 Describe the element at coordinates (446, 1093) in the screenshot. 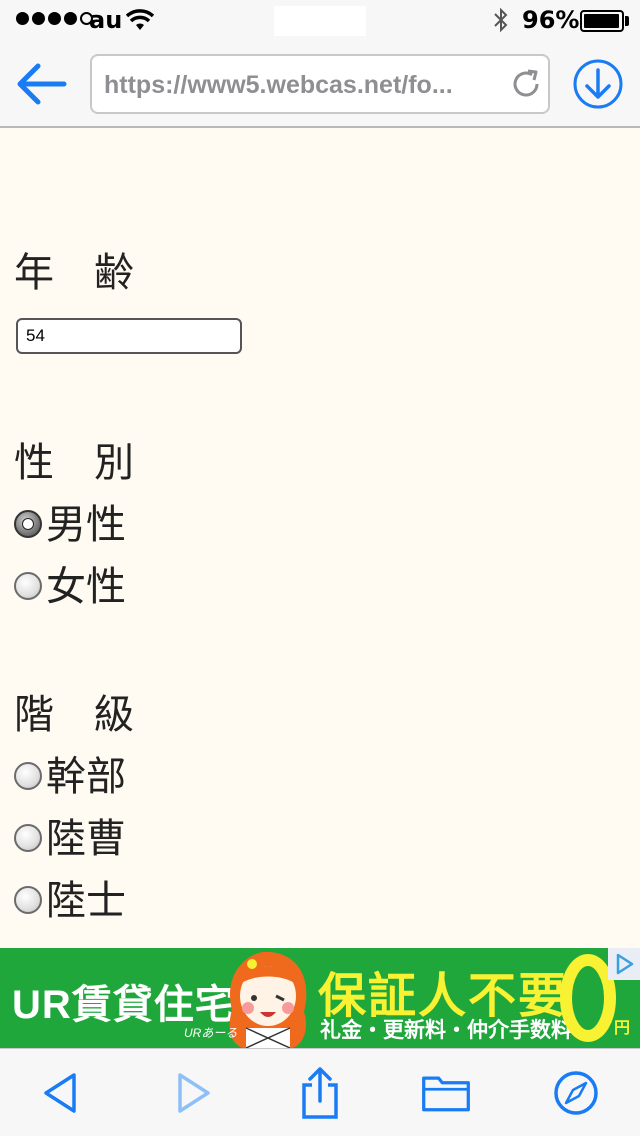

I see `bookmarks-icon` at that location.